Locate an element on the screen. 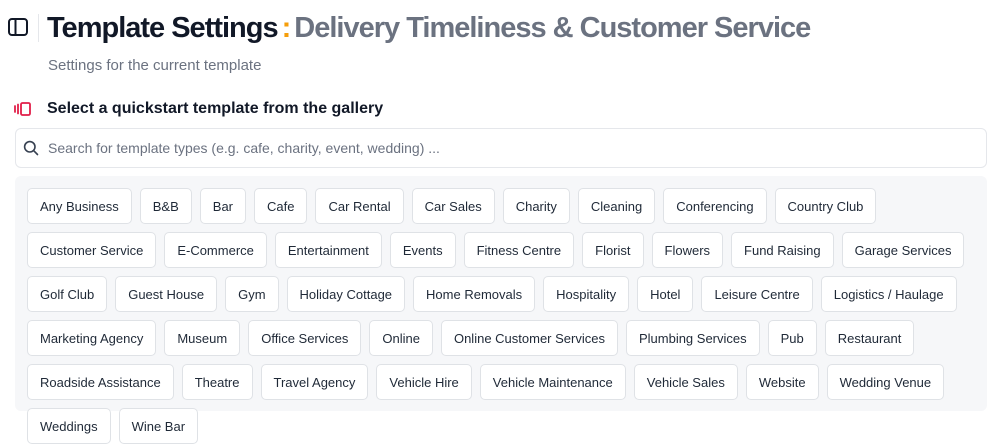 Image resolution: width=1003 pixels, height=444 pixels. header-divider is located at coordinates (38, 28).